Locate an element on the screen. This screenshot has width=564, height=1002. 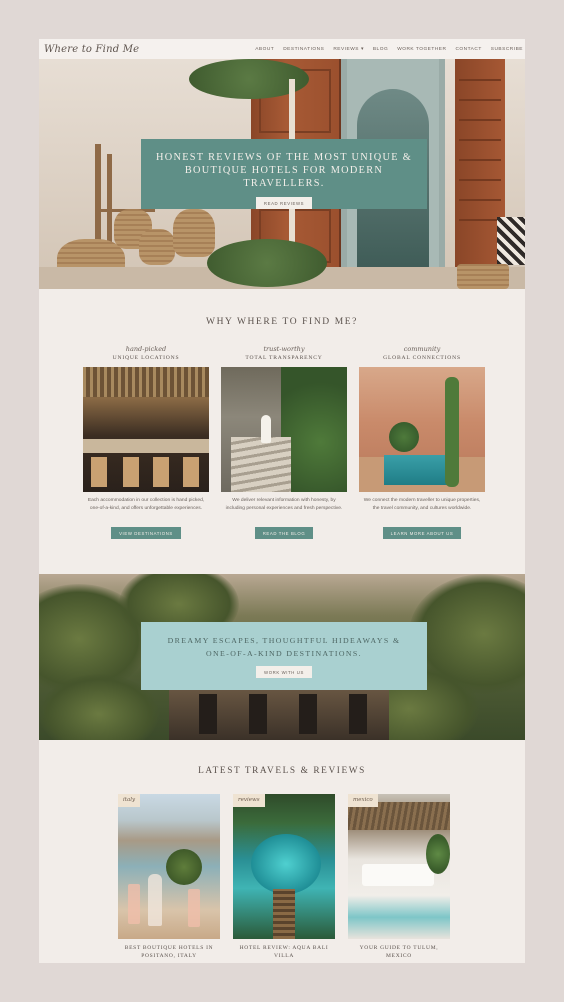
nav-reviews: REVIEWS ▾ is located at coordinates (348, 49).